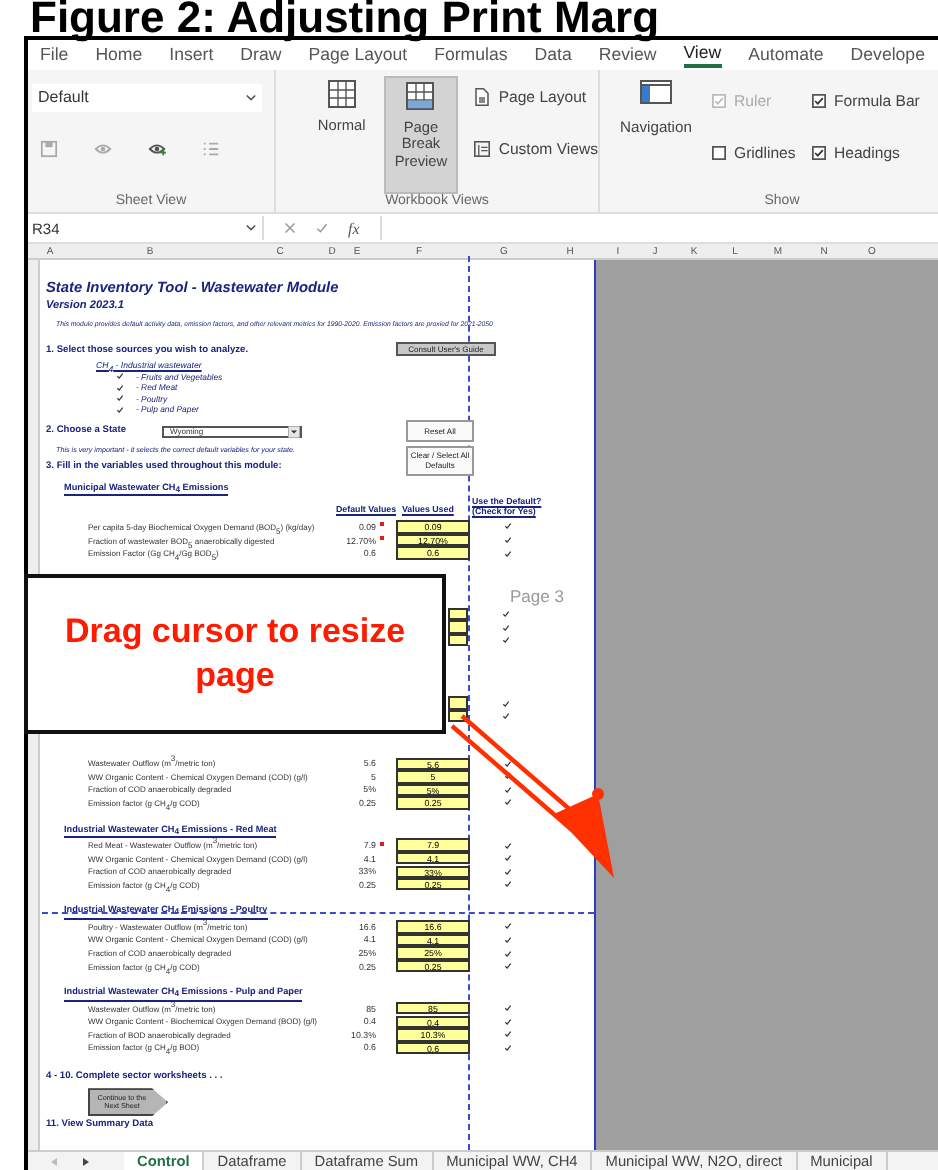 The height and width of the screenshot is (1170, 938). What do you see at coordinates (656, 91) in the screenshot?
I see `panel-icon` at bounding box center [656, 91].